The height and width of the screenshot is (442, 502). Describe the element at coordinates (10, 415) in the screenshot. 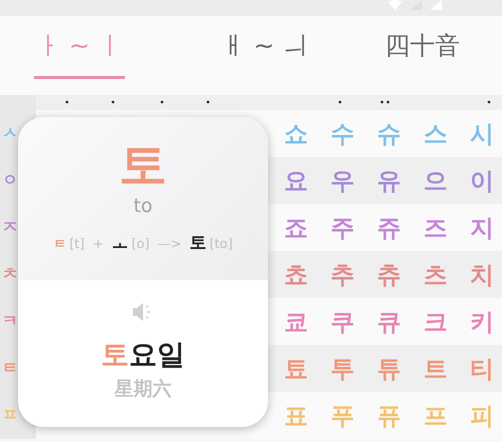

I see `consonant-label: ㅍ` at that location.